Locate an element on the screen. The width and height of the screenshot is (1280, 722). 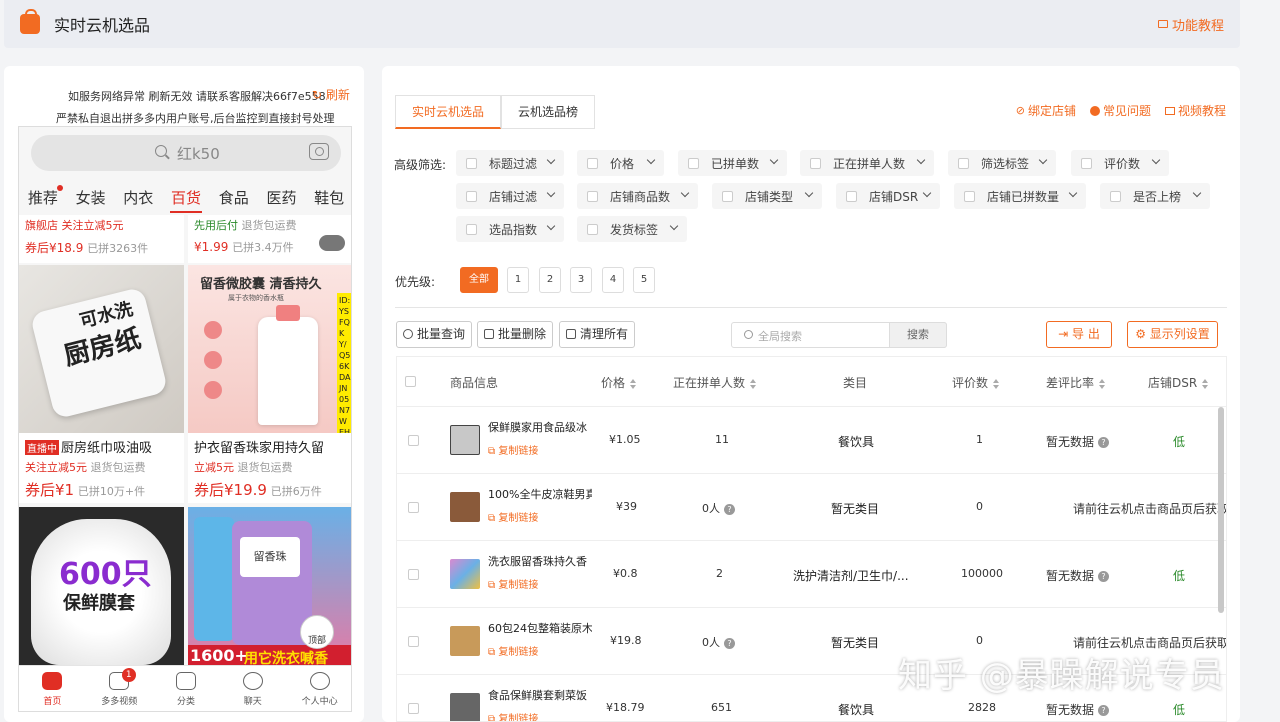
back-to-top-button: 顶部 is located at coordinates (317, 632).